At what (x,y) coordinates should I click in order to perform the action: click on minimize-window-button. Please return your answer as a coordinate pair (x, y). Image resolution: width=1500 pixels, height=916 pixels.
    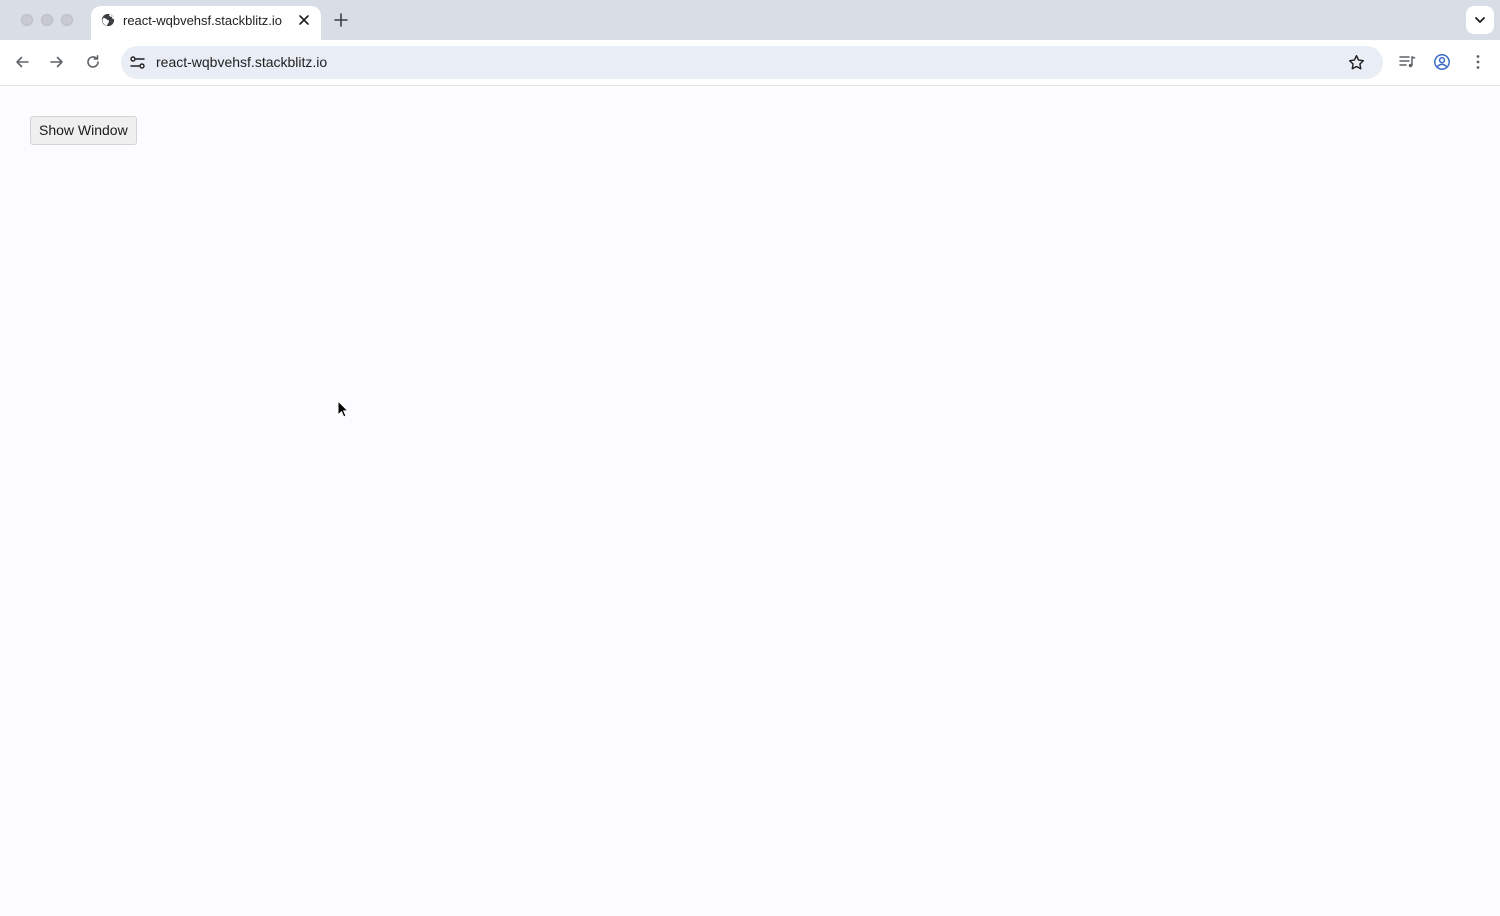
    Looking at the image, I should click on (47, 20).